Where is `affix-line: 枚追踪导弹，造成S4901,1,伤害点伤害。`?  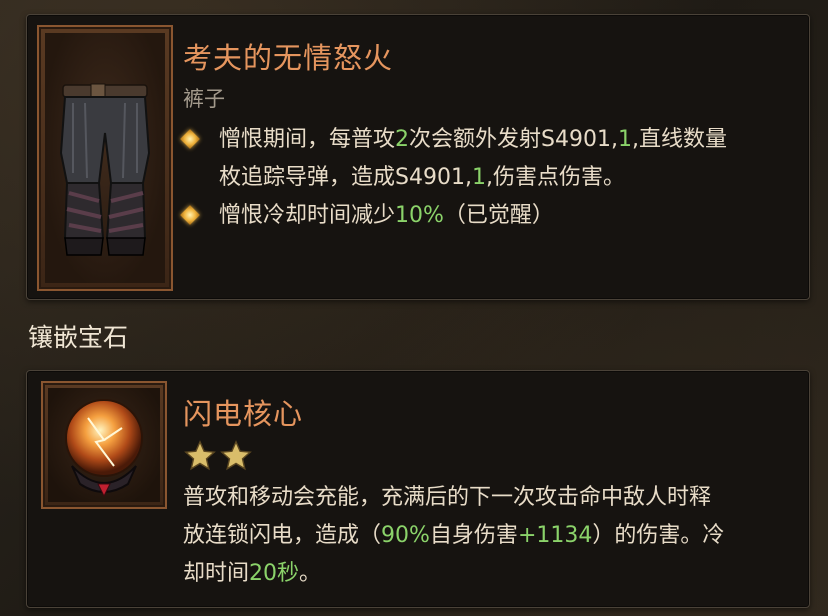 affix-line: 枚追踪导弹，造成S4901,1,伤害点伤害。 is located at coordinates (473, 178).